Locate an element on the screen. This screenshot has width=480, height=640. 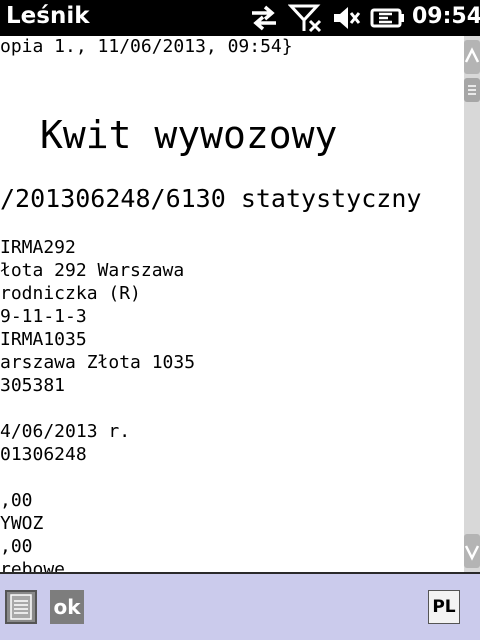
doc-line: łota 292 Warszawa is located at coordinates (92, 270).